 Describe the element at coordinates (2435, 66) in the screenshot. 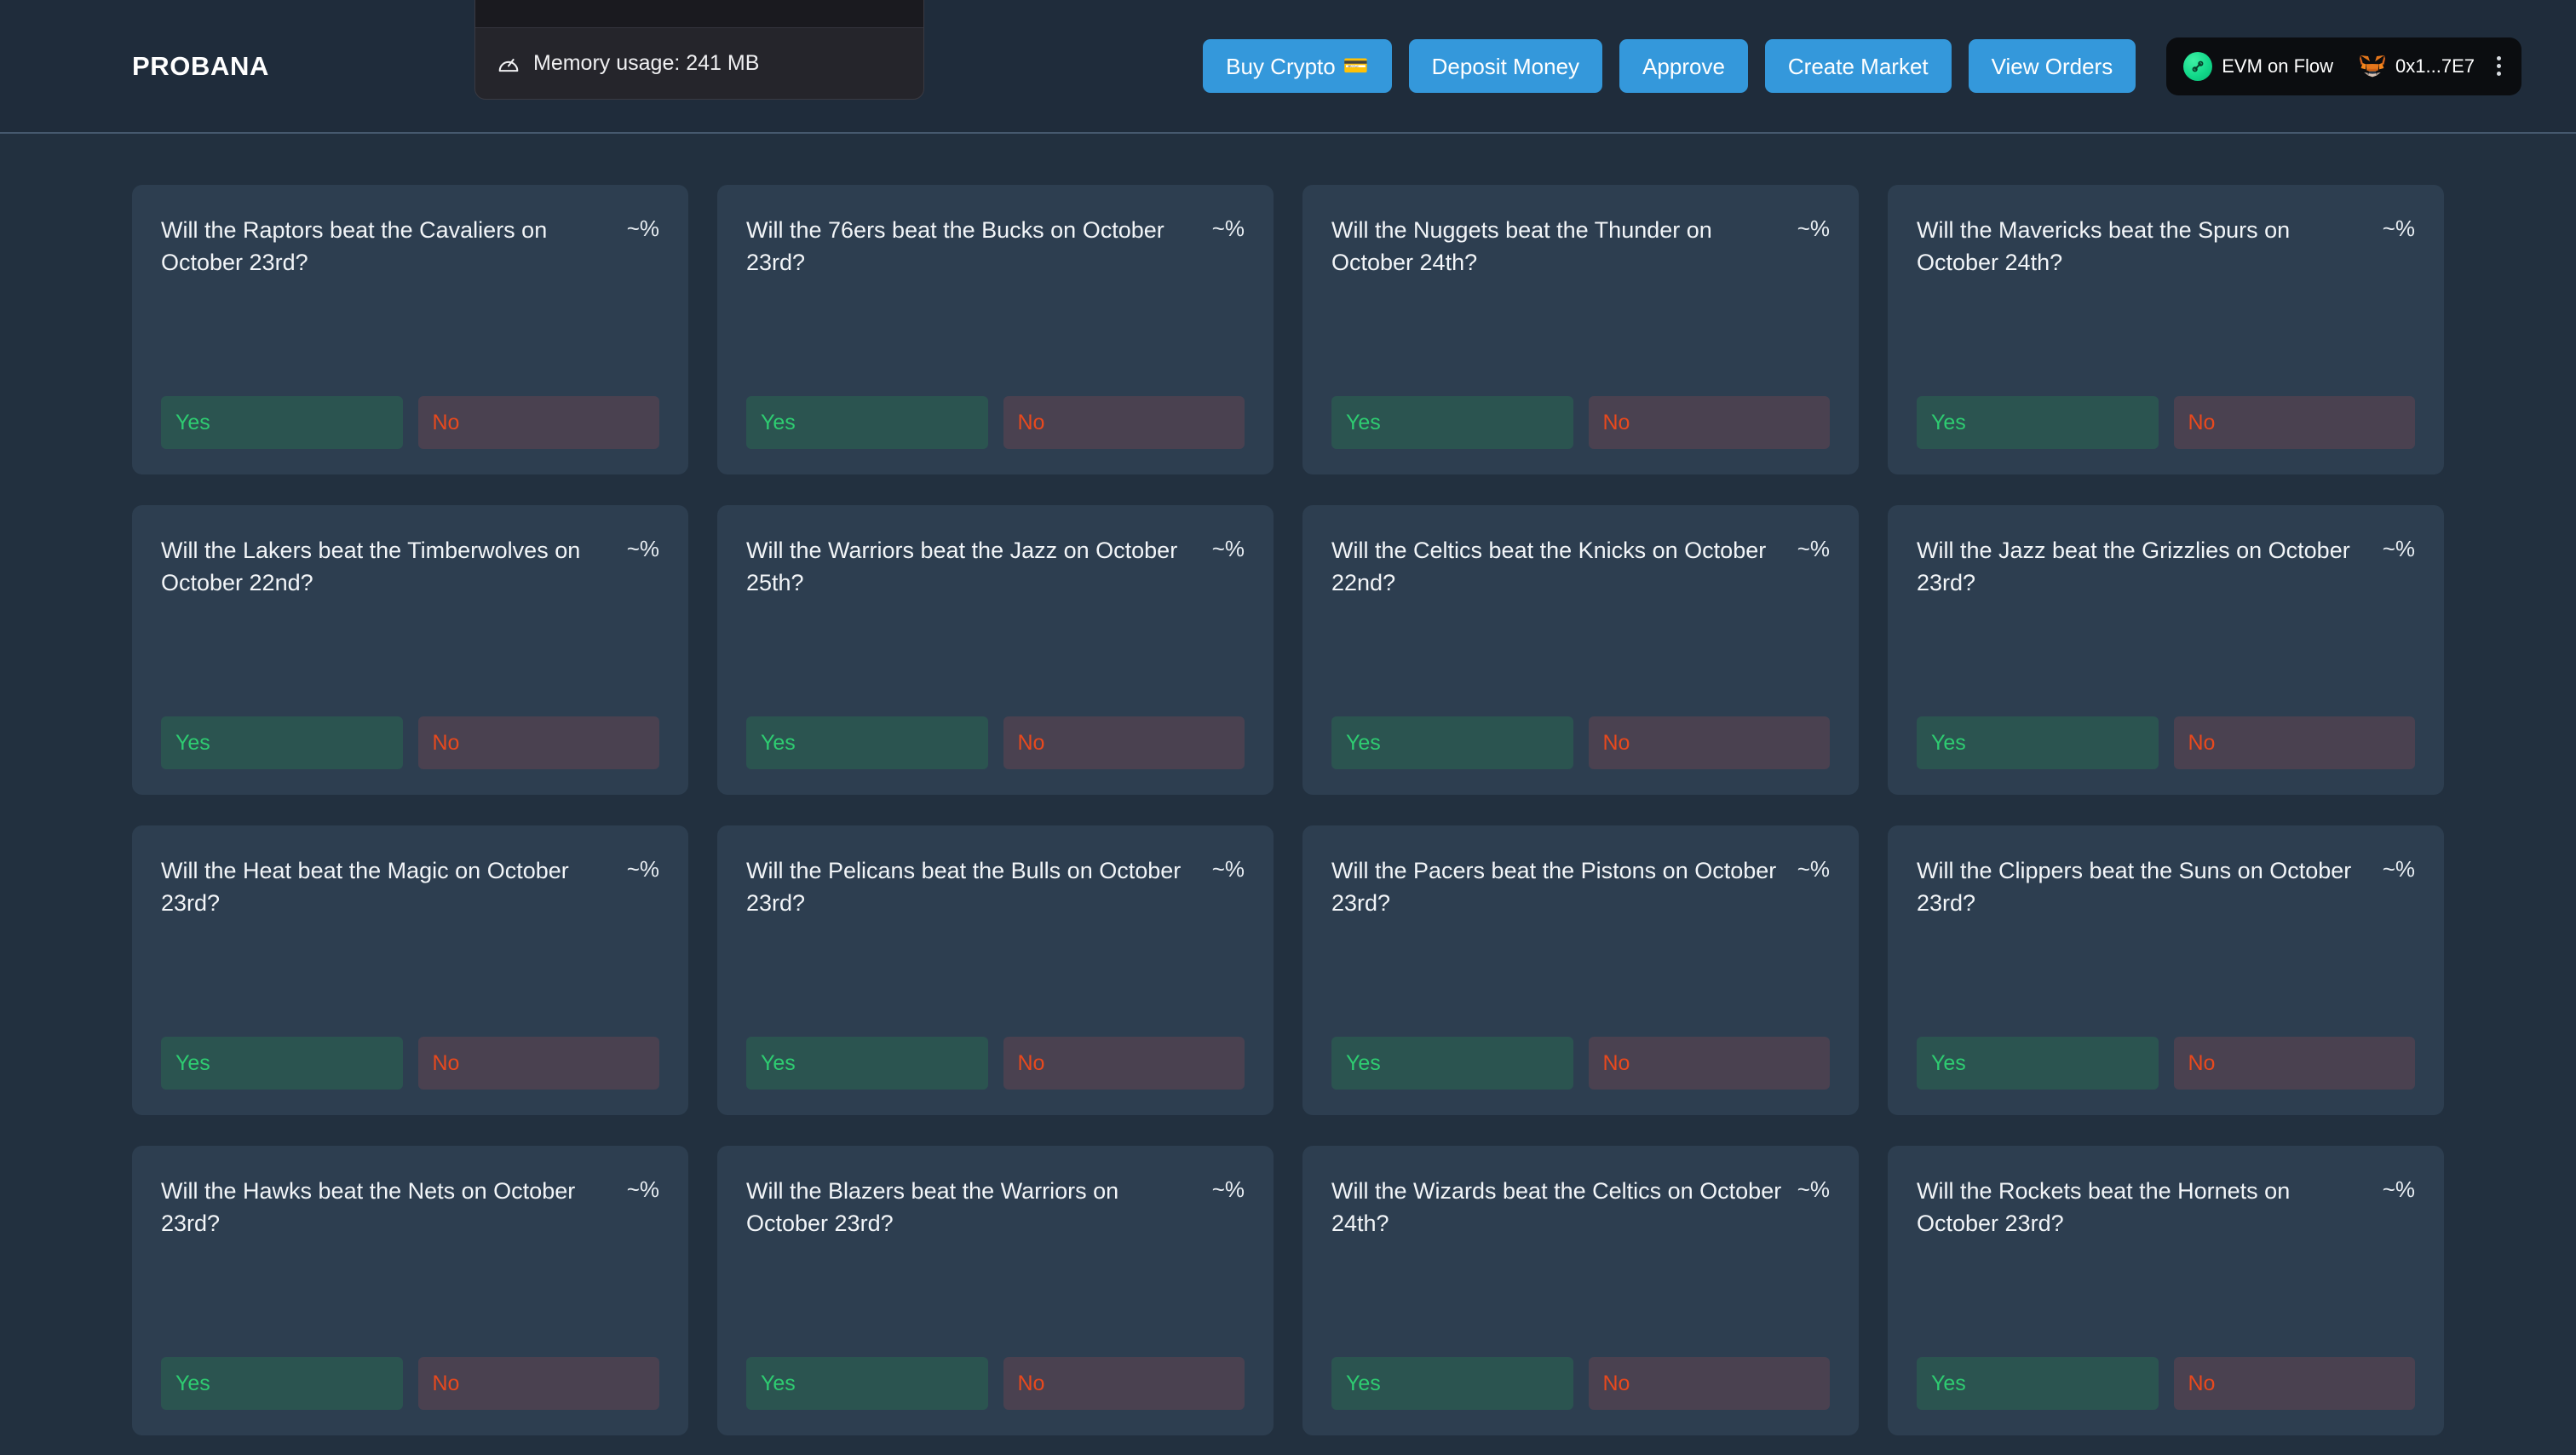

I see `account-address: 0x1...7E7` at that location.